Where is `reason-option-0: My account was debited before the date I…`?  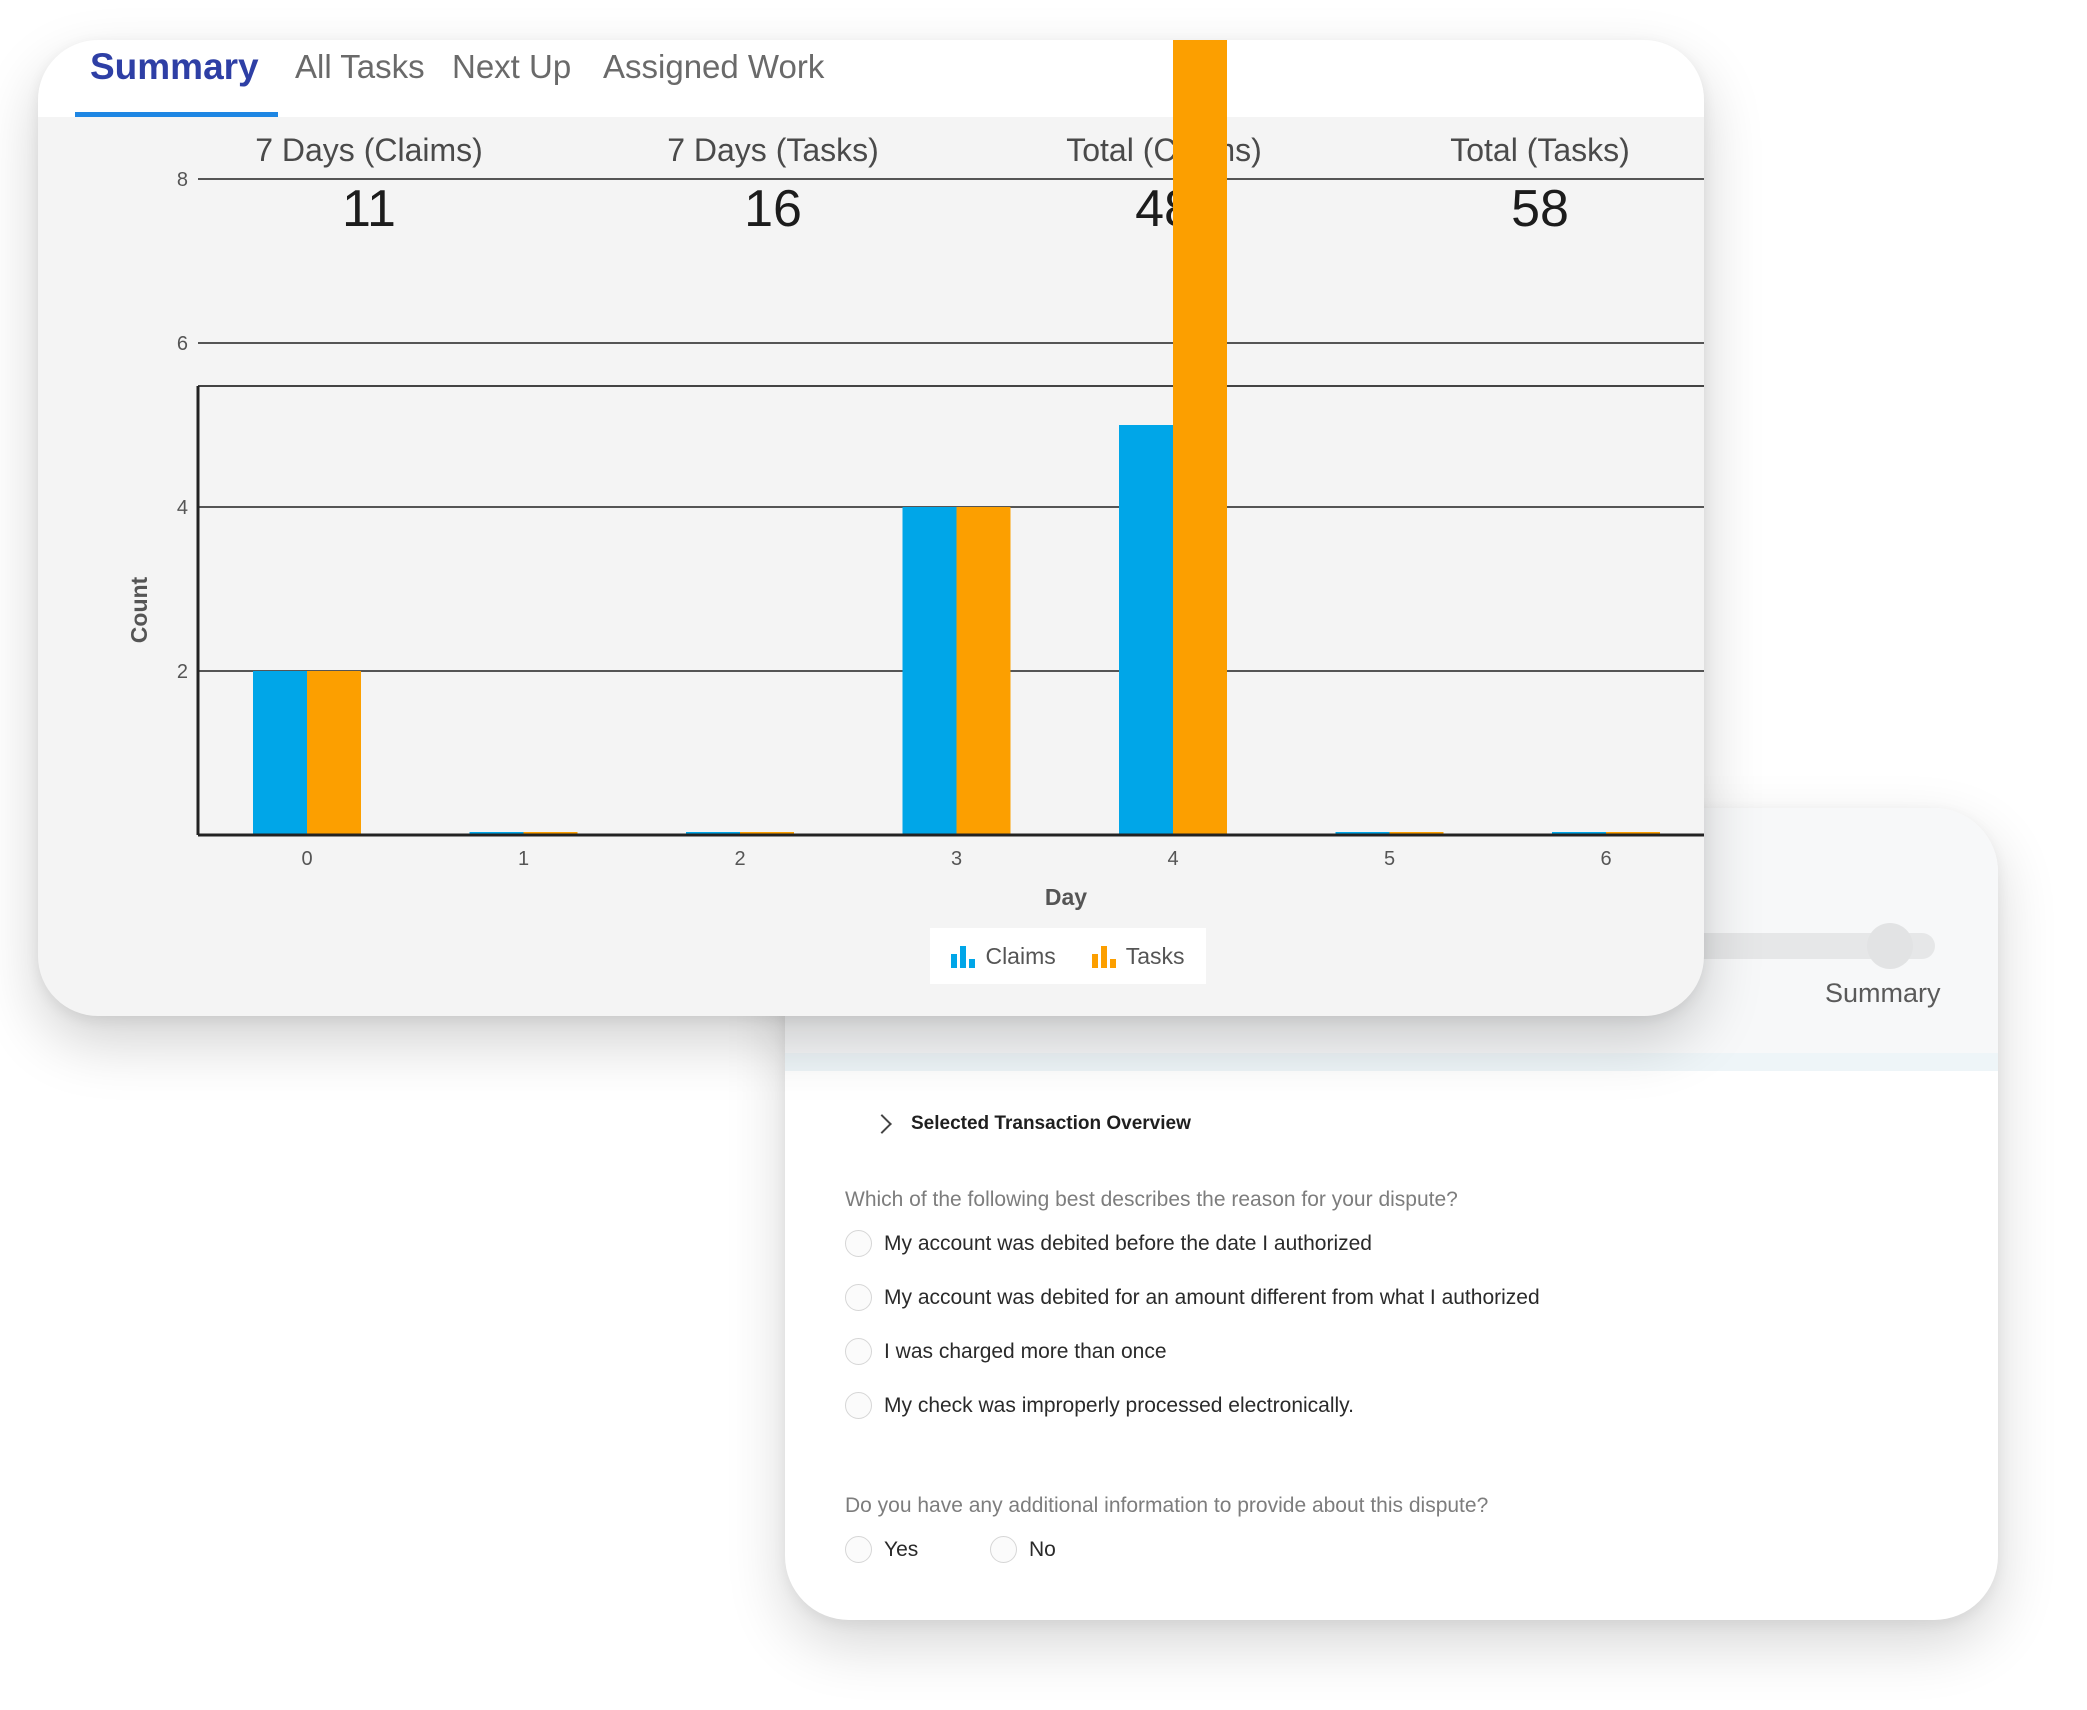 reason-option-0: My account was debited before the date I… is located at coordinates (1108, 1243).